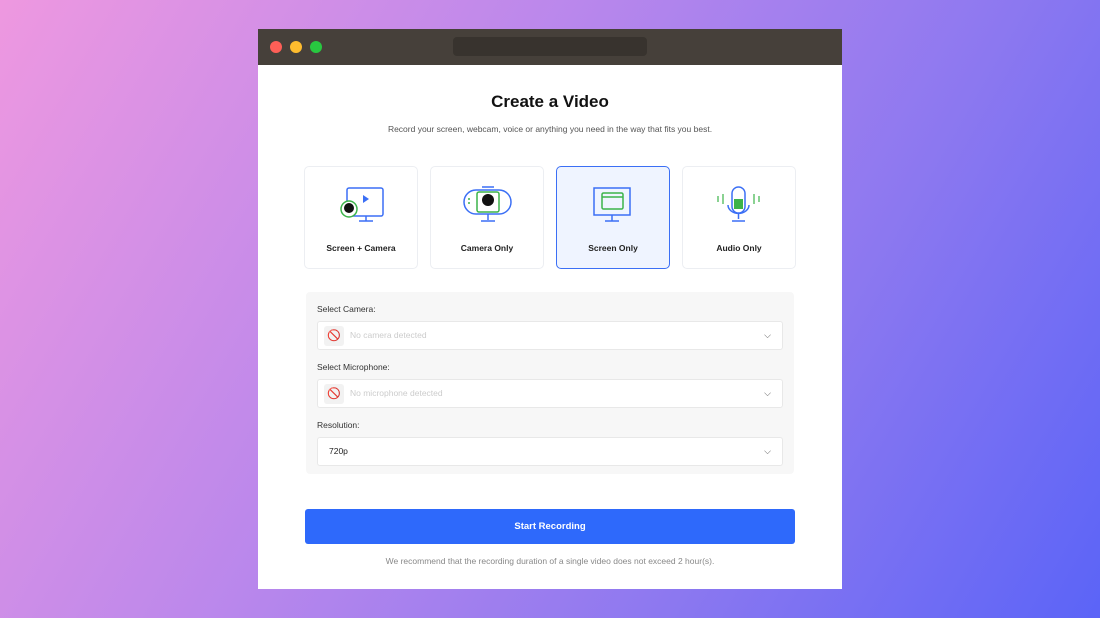  Describe the element at coordinates (487, 248) in the screenshot. I see `mode-label: Camera Only` at that location.